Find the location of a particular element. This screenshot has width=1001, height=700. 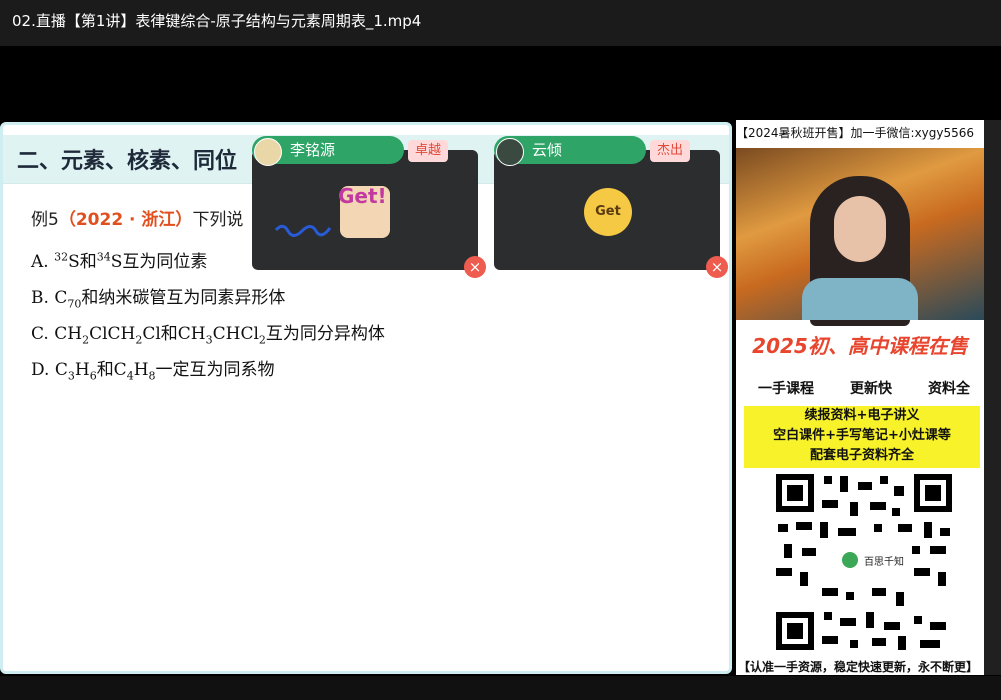

ad-header: 【2024暑秋班开售】加一手微信:xygy5566 is located at coordinates (855, 133).